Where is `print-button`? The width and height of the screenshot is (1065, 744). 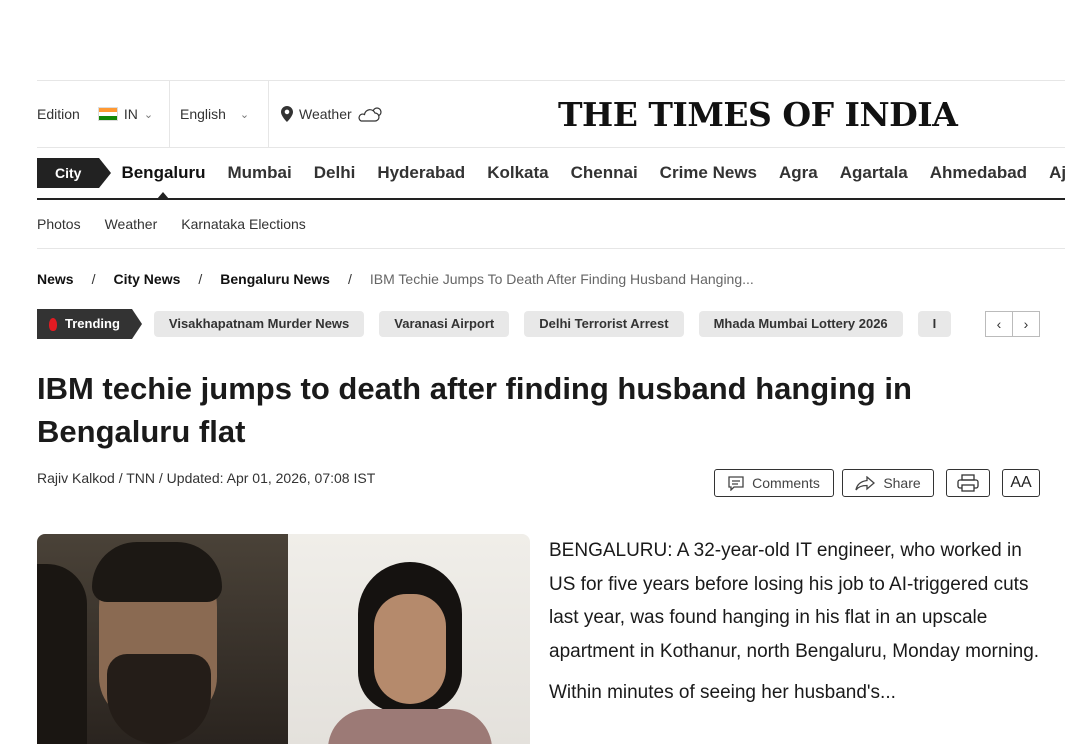 print-button is located at coordinates (968, 483).